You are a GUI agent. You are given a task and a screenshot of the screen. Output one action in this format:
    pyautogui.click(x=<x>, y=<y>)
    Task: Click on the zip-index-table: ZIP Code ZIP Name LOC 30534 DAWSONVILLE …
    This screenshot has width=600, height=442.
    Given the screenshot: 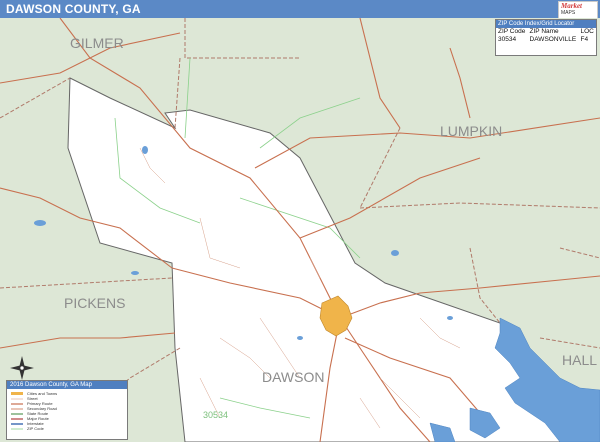 What is the action you would take?
    pyautogui.click(x=546, y=36)
    